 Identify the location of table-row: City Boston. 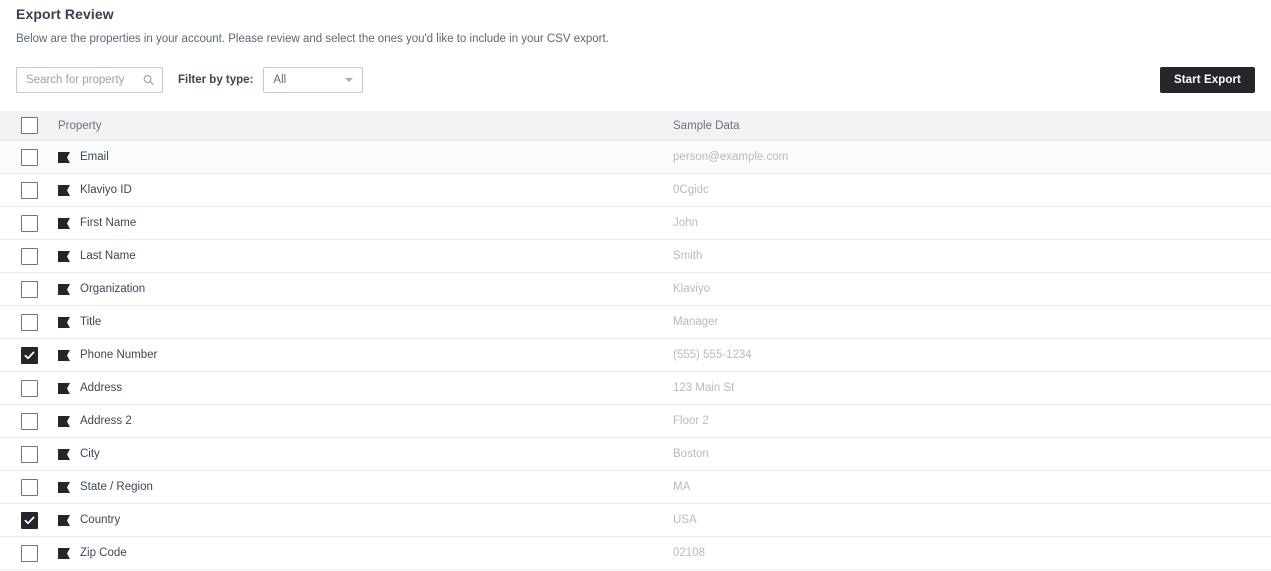
(635, 454).